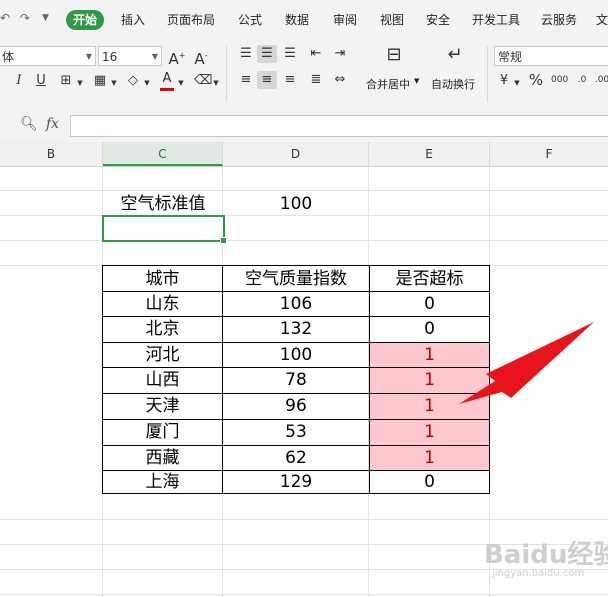 The width and height of the screenshot is (608, 597). I want to click on annotation-arrow, so click(526, 363).